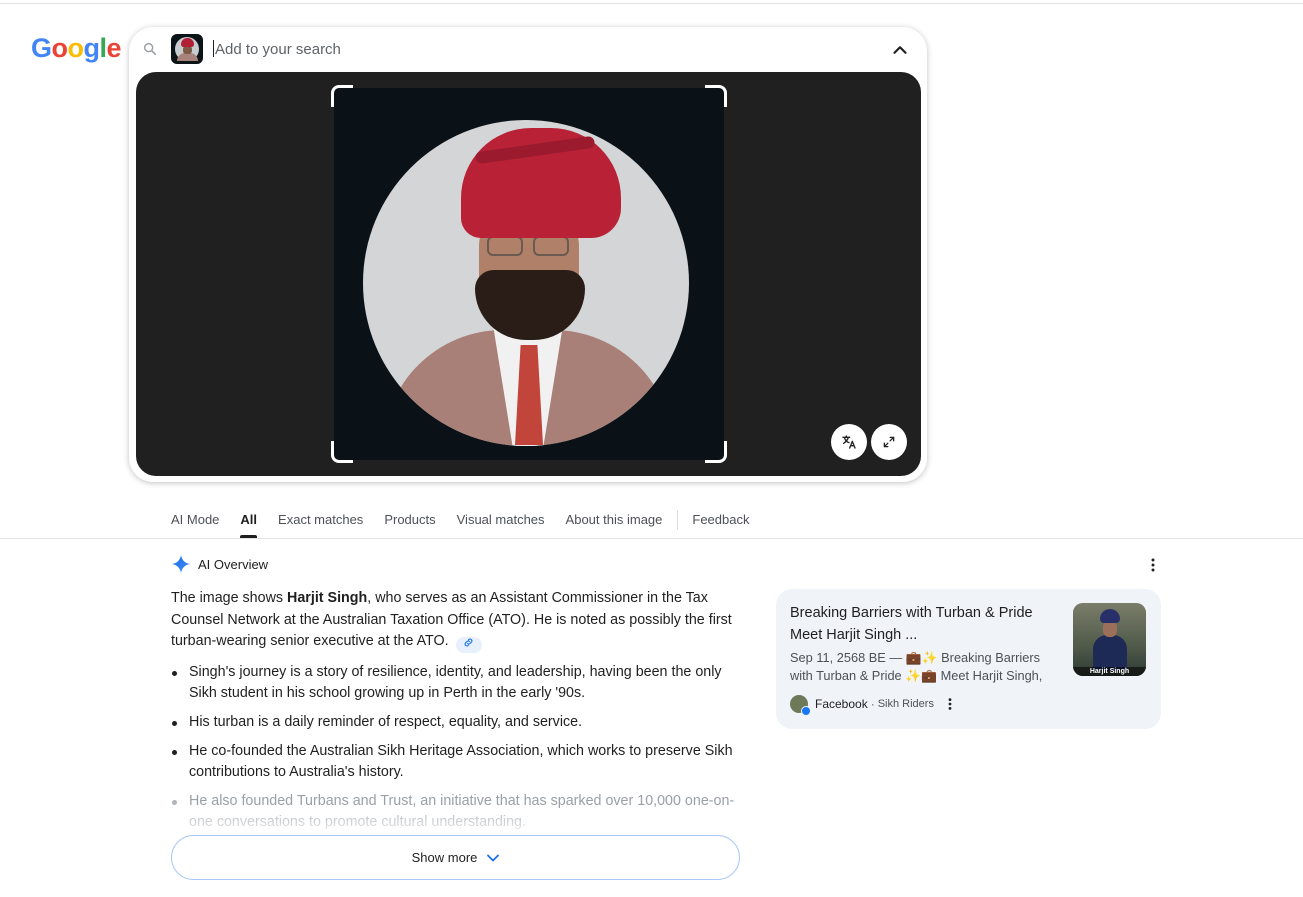  I want to click on crop-handle-top-right, so click(716, 96).